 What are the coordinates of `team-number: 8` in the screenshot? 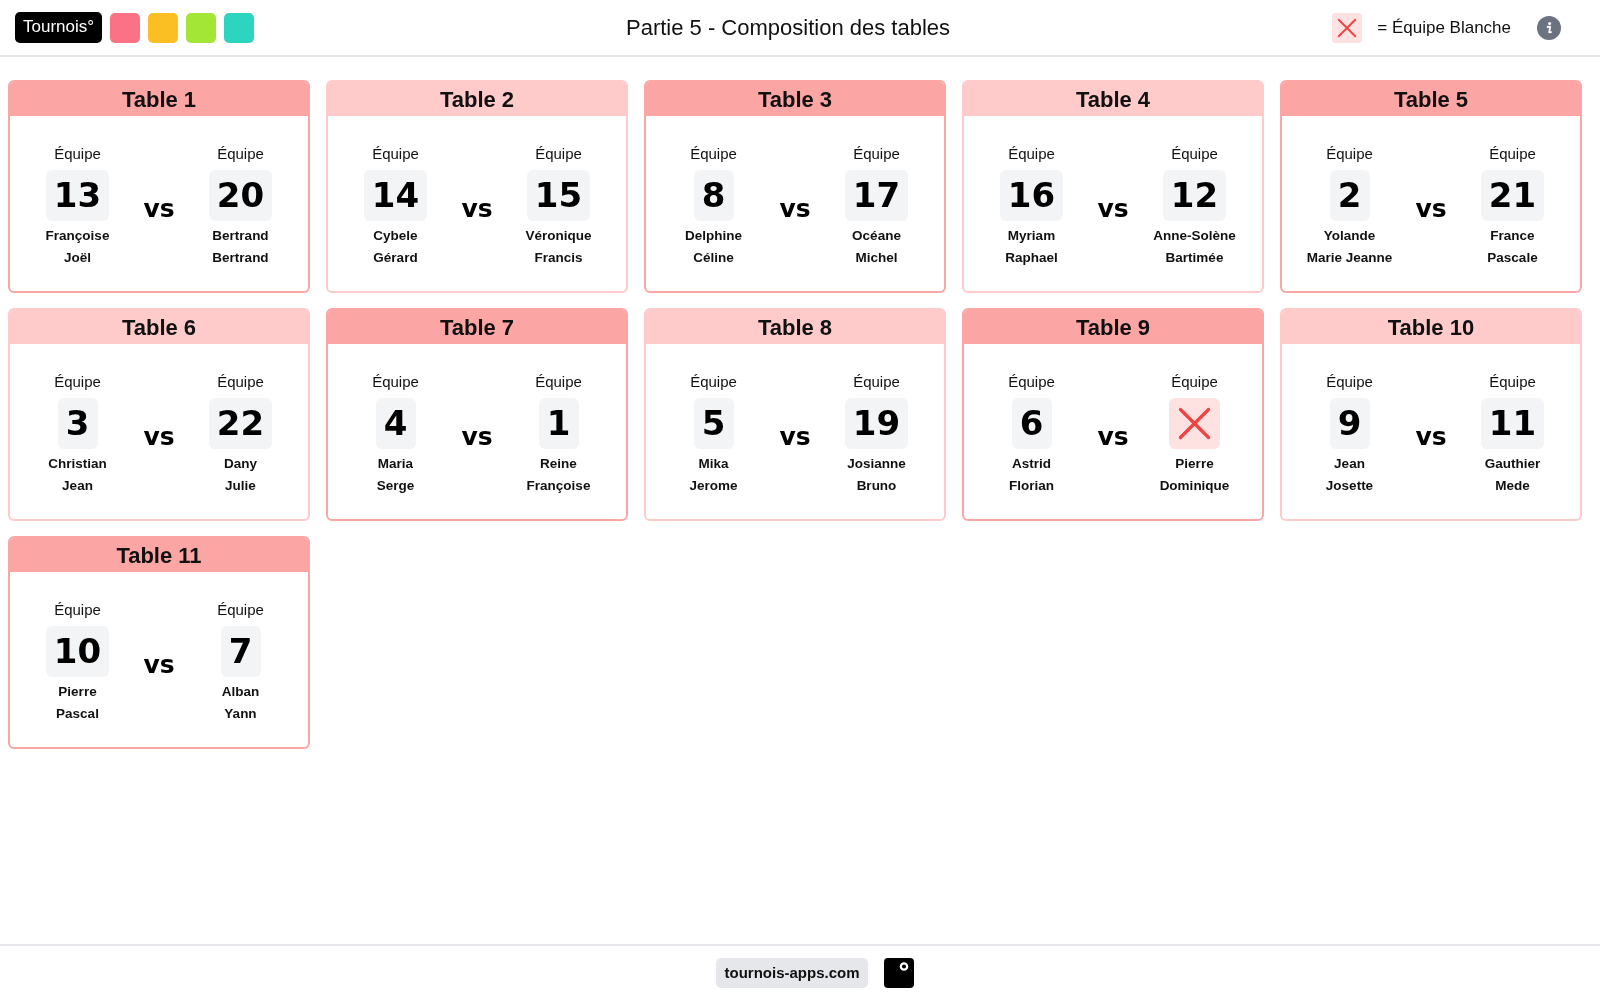 It's located at (713, 195).